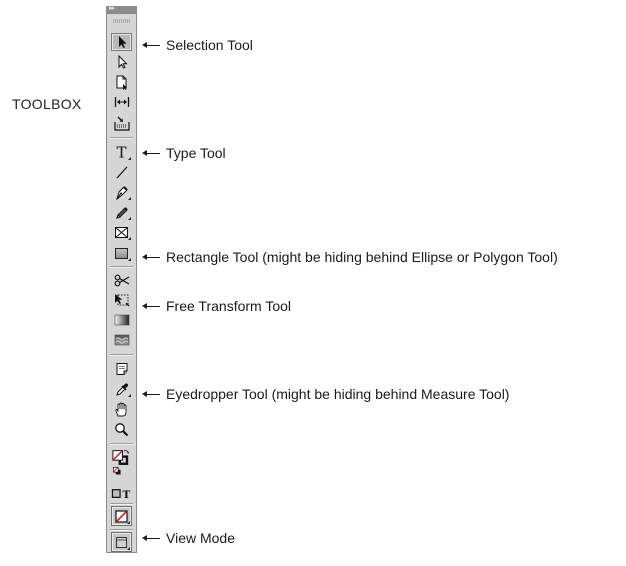  I want to click on pen-icon, so click(121, 192).